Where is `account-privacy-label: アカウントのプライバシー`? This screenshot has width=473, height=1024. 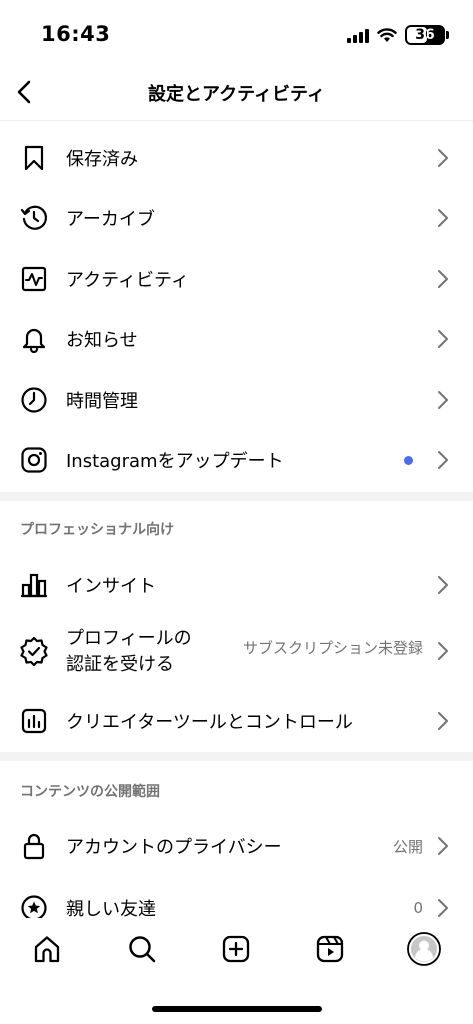 account-privacy-label: アカウントのプライバシー is located at coordinates (174, 847).